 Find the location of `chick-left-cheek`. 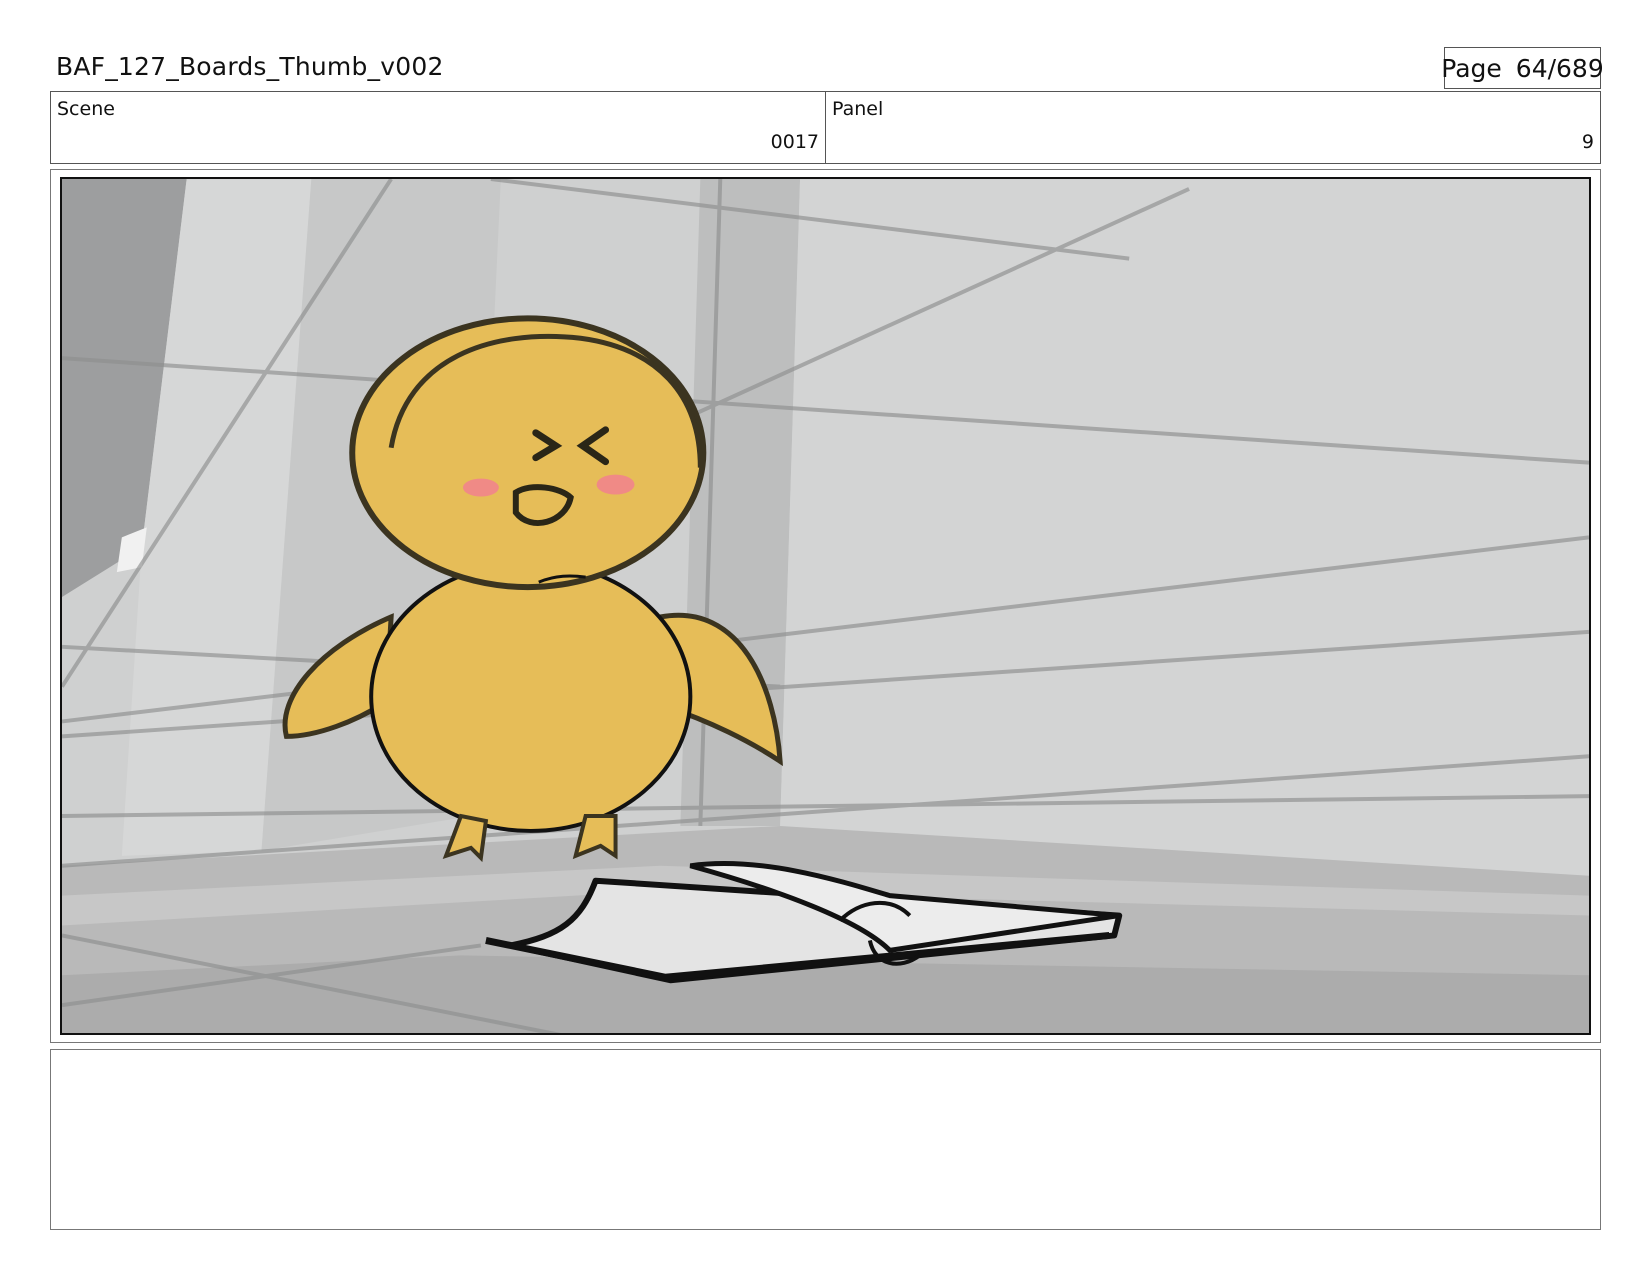

chick-left-cheek is located at coordinates (480, 487).